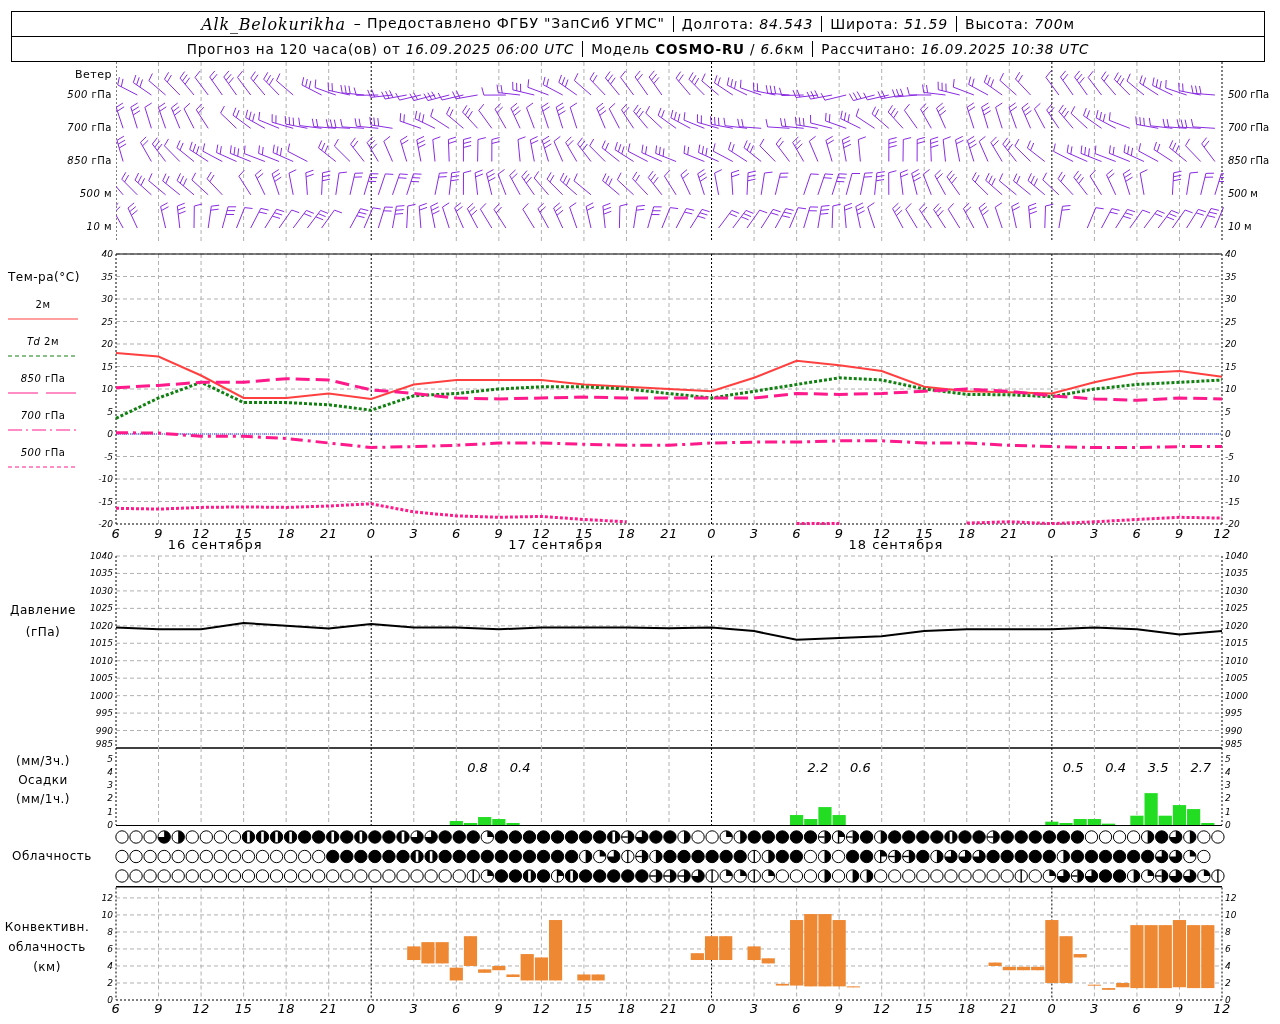  What do you see at coordinates (747, 24) in the screenshot?
I see `header-field: Долгота: 84.543` at bounding box center [747, 24].